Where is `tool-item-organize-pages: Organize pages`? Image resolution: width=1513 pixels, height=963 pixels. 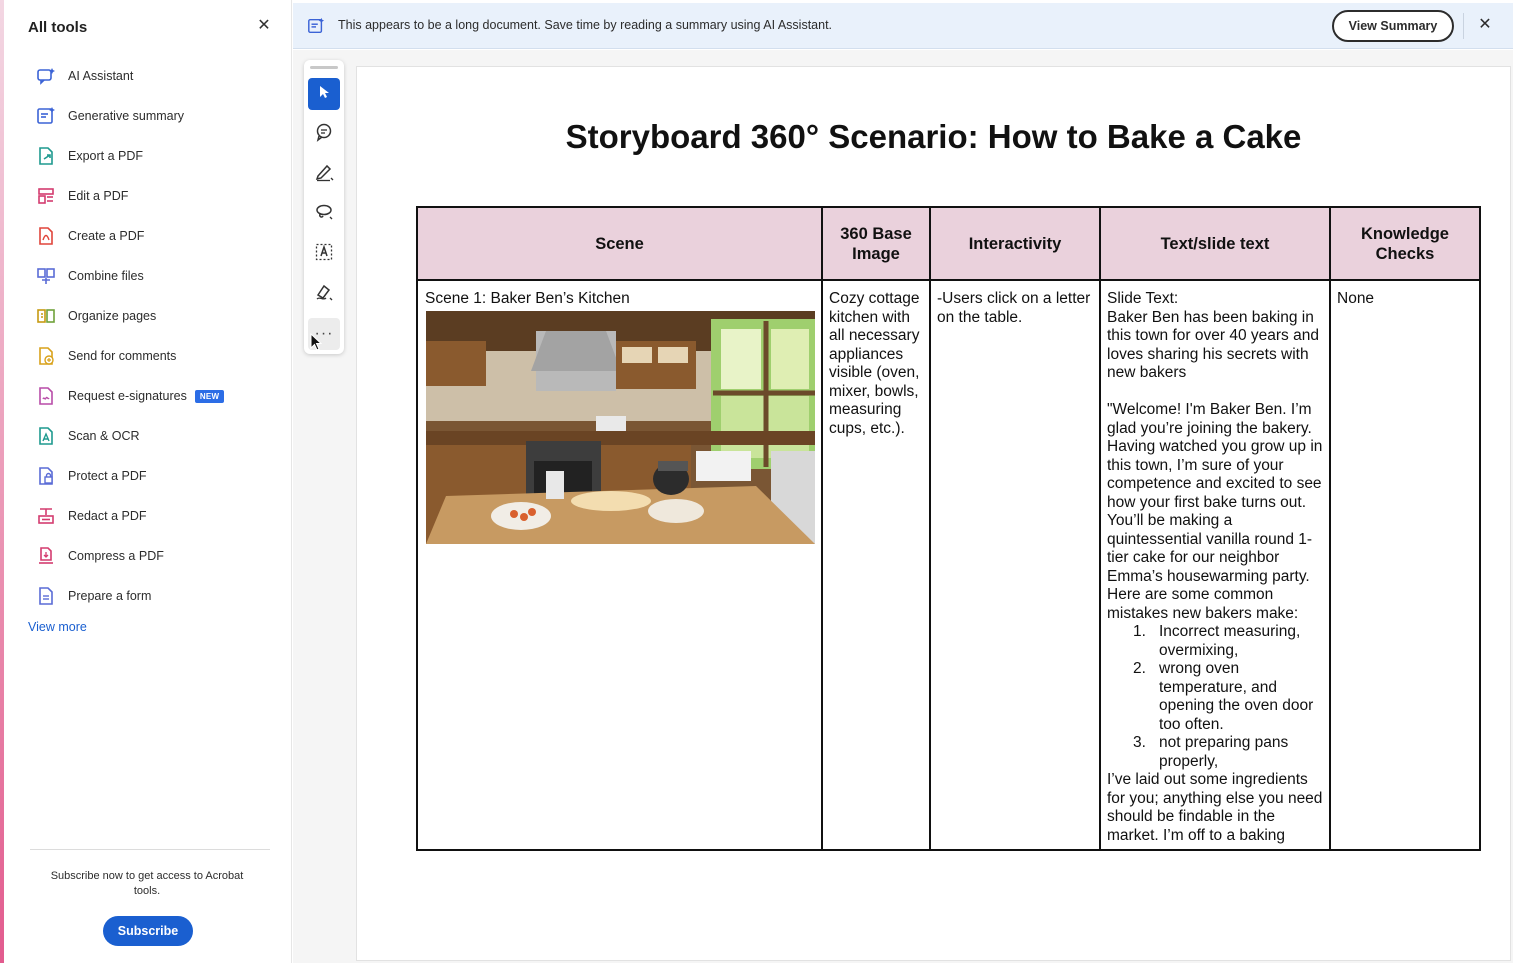
tool-item-organize-pages: Organize pages is located at coordinates (148, 316).